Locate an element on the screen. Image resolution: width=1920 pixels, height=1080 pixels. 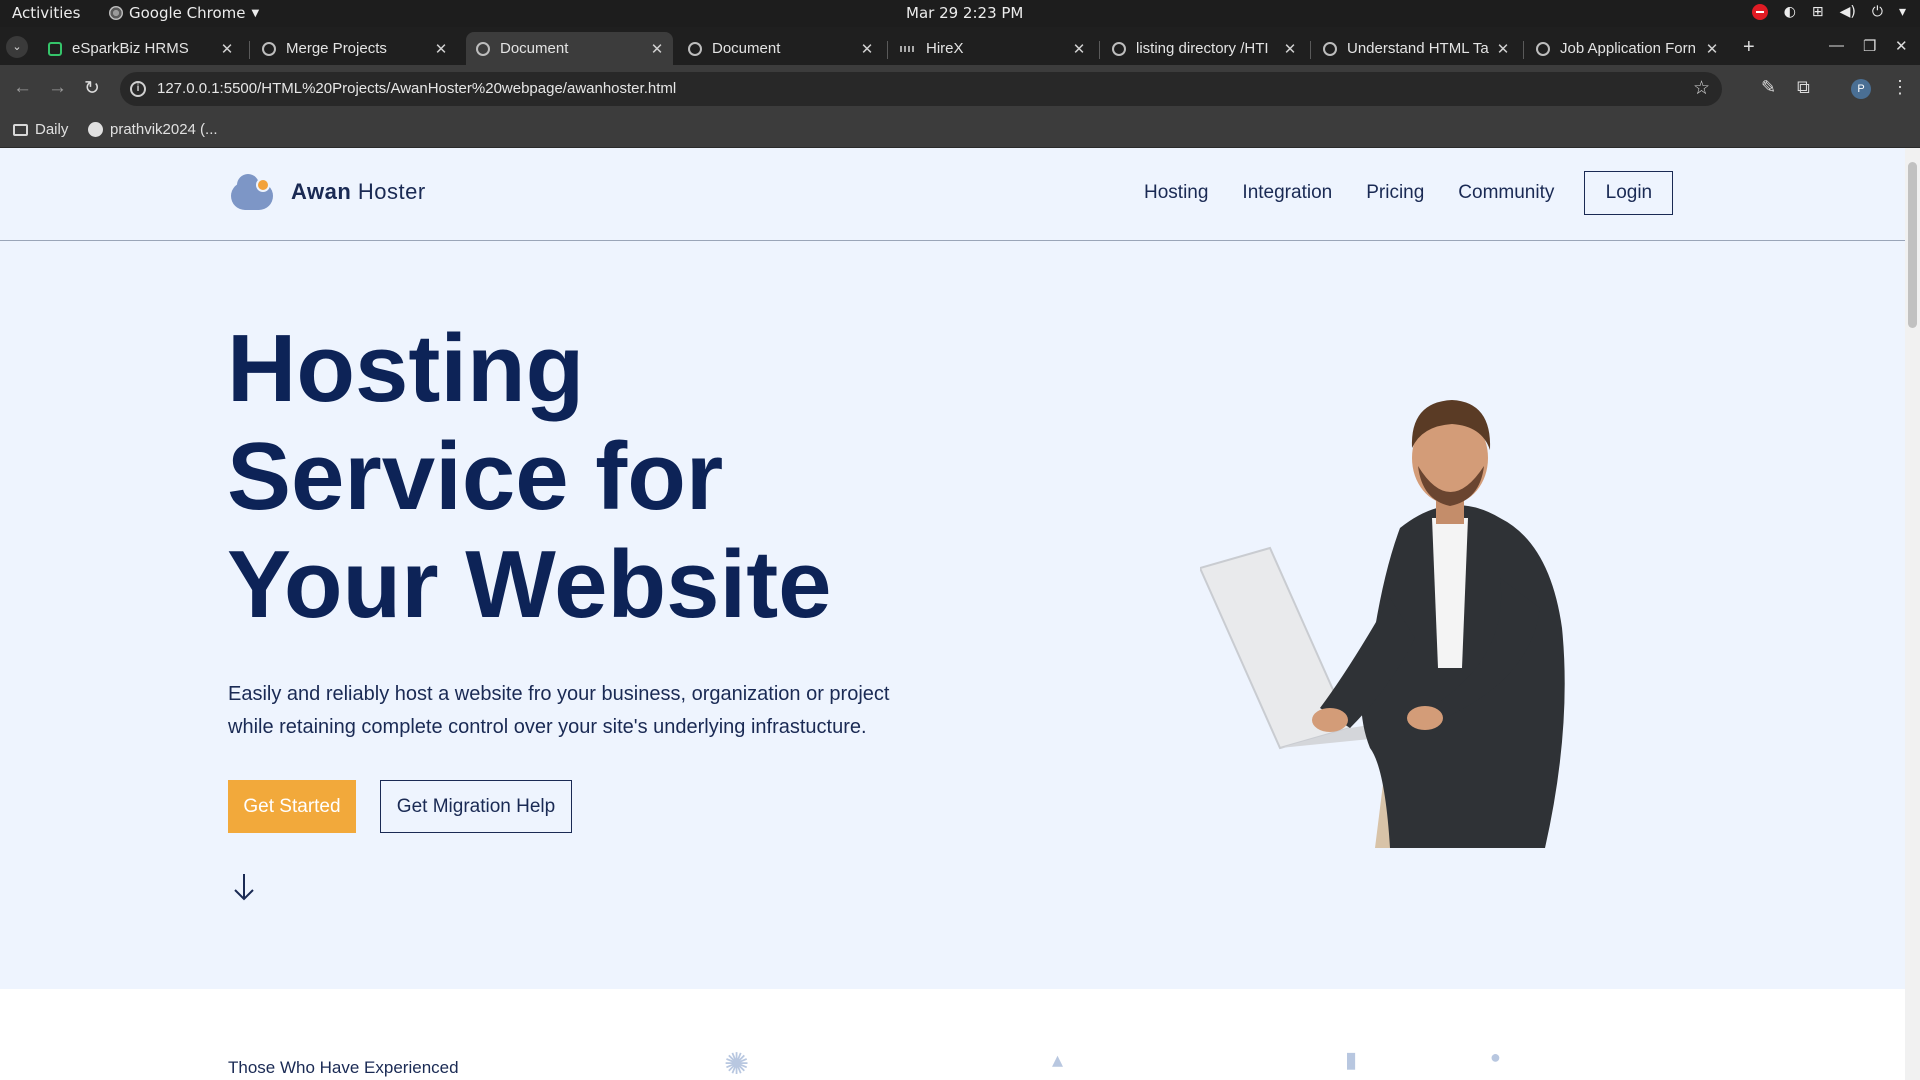
app-menu-label: Google Chrome is located at coordinates (187, 13).